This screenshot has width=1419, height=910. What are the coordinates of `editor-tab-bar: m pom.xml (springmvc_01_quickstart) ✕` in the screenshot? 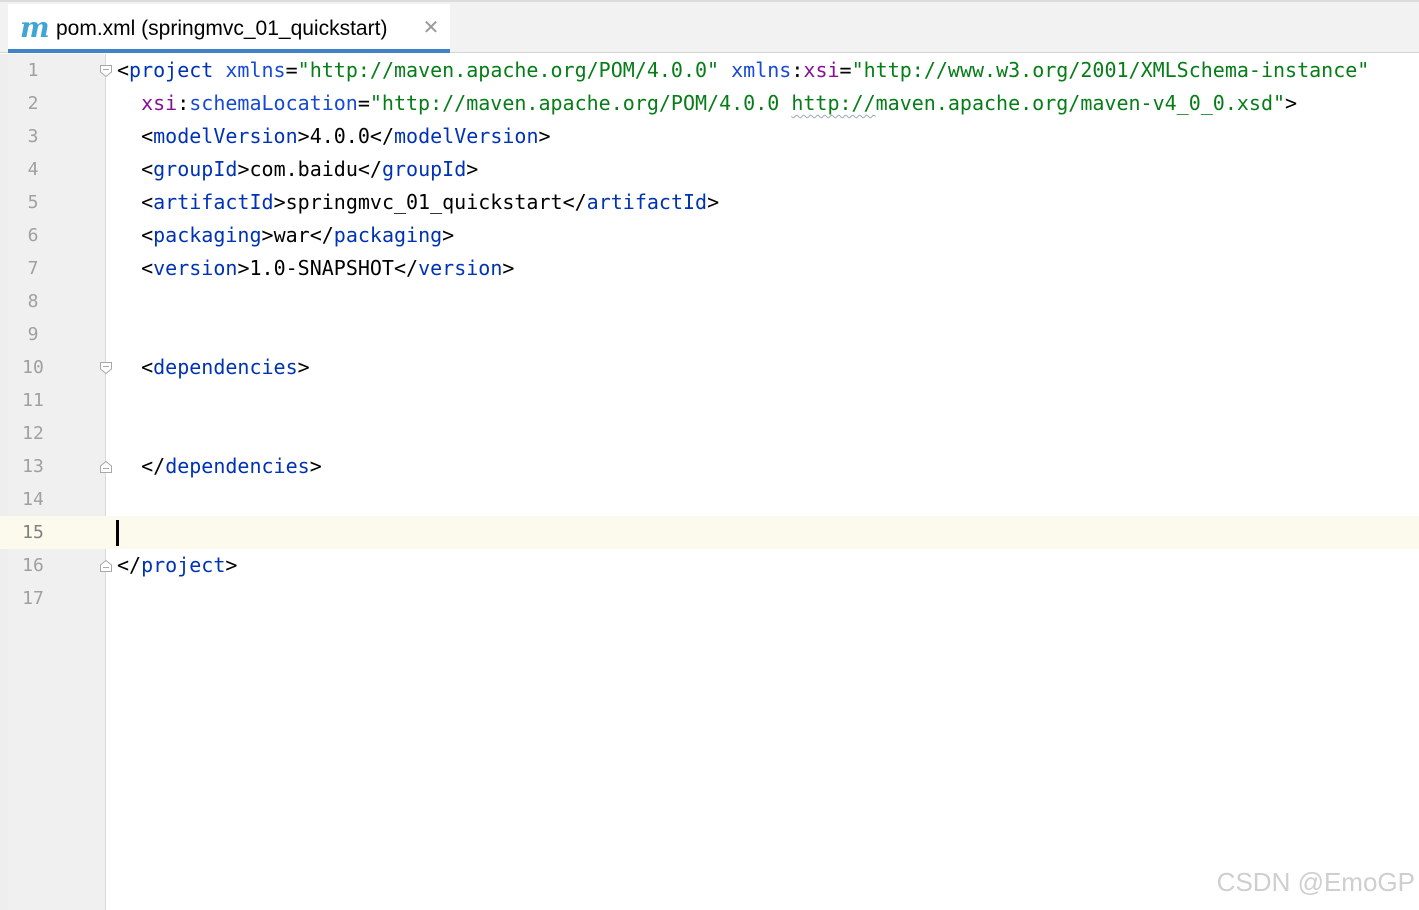 It's located at (709, 26).